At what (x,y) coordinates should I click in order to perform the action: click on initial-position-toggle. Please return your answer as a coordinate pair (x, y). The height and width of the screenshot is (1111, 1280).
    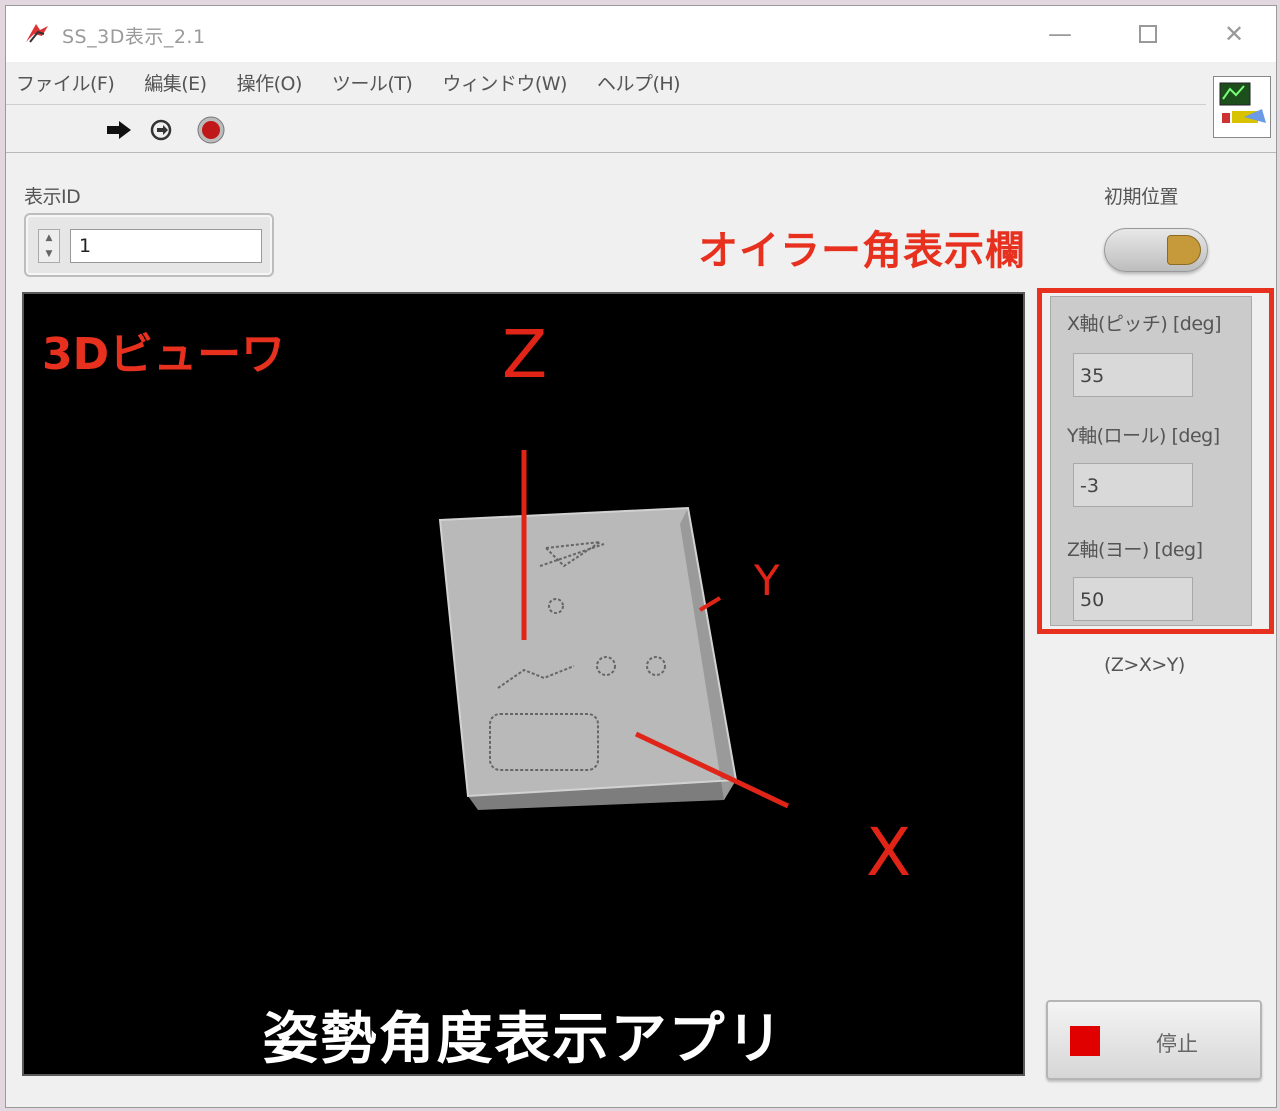
    Looking at the image, I should click on (1156, 250).